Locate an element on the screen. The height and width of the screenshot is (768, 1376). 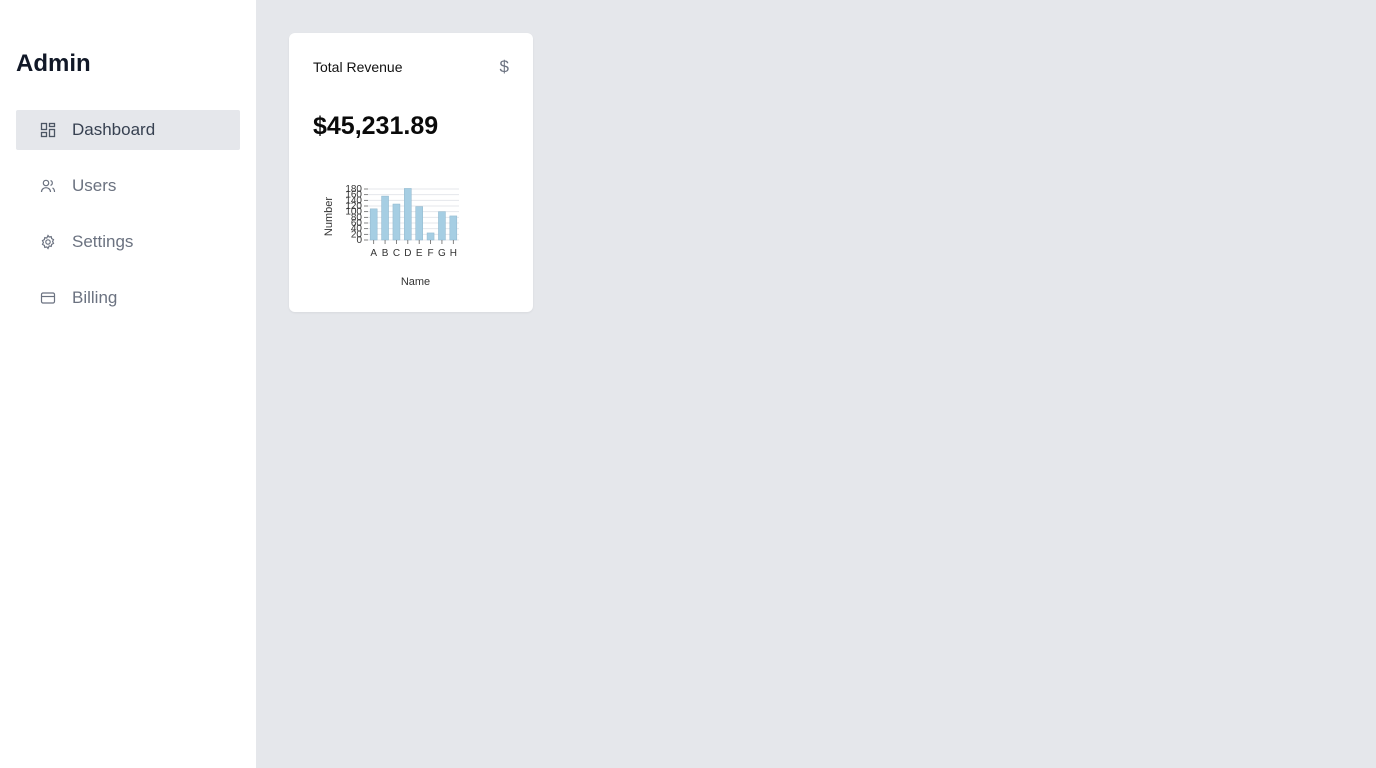
sidebar-item-label: Billing is located at coordinates (95, 297).